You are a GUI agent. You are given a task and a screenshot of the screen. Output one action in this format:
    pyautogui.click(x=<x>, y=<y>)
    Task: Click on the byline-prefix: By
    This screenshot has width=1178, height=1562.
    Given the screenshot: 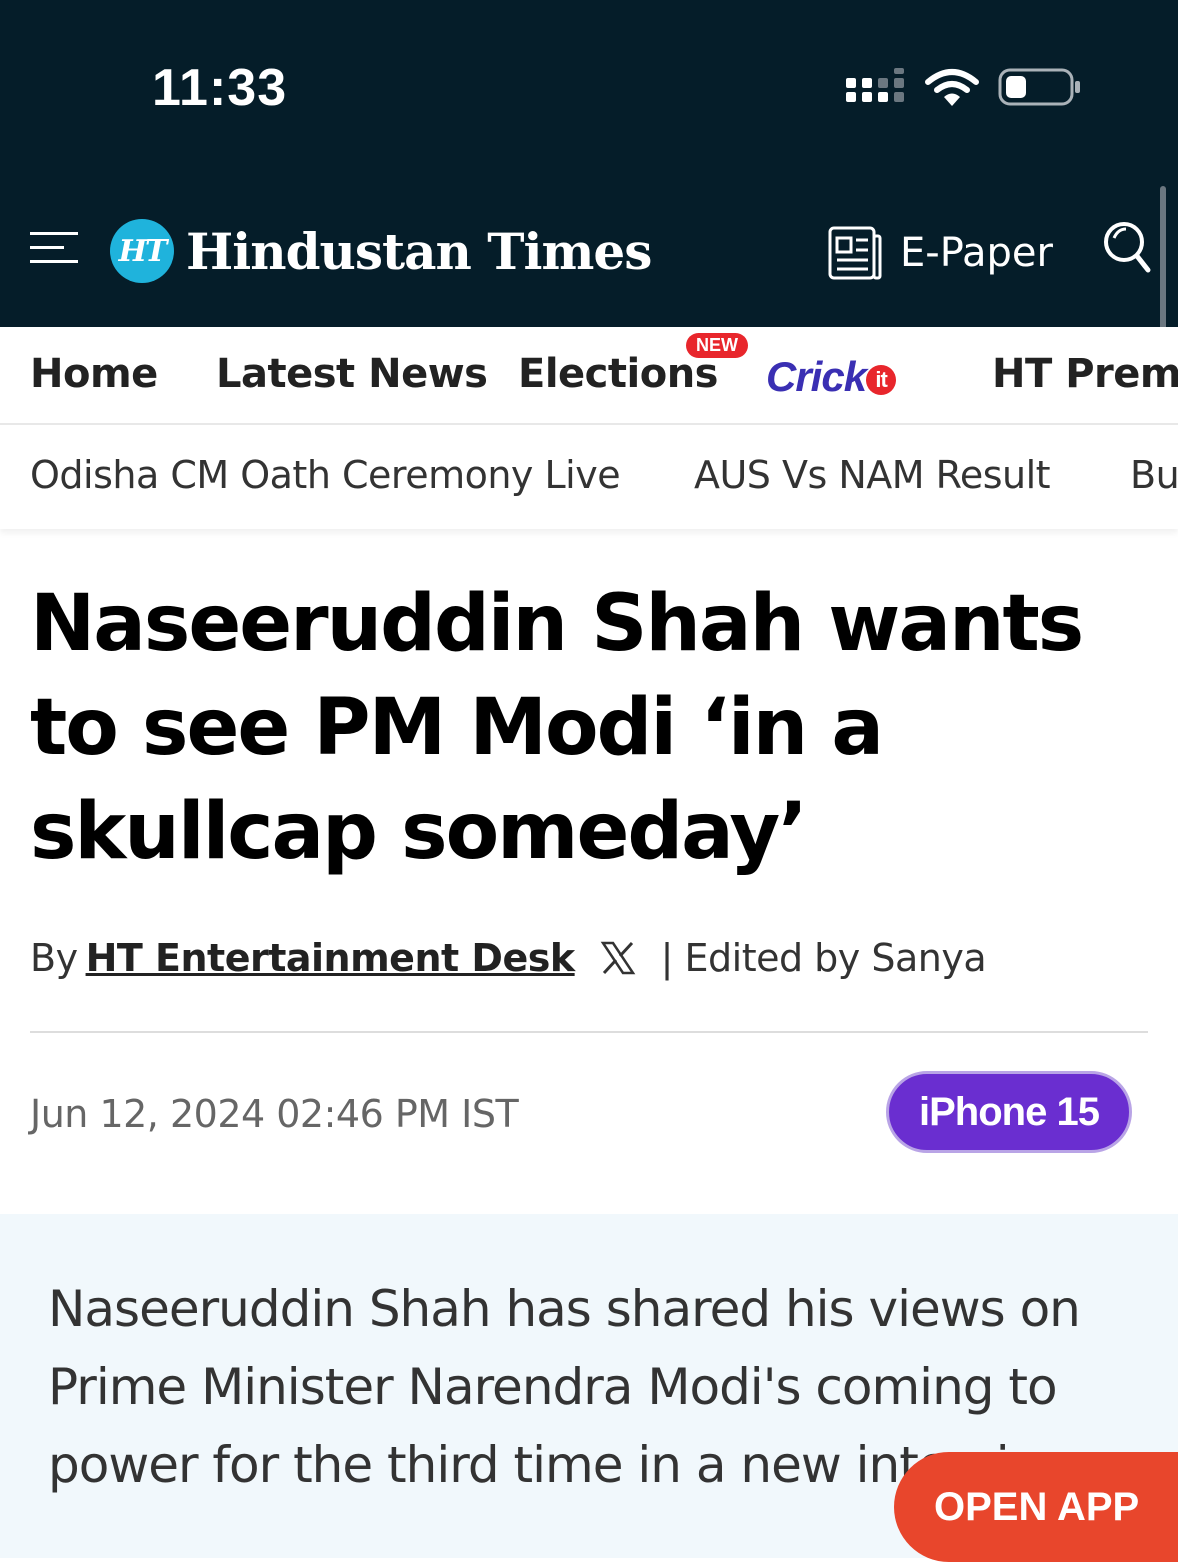 What is the action you would take?
    pyautogui.click(x=54, y=958)
    